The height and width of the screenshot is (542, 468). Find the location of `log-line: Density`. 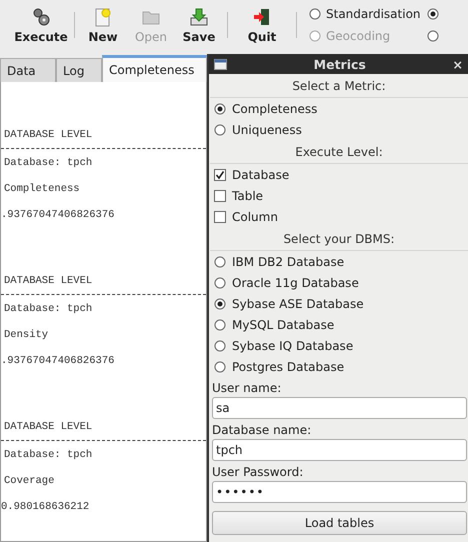

log-line: Density is located at coordinates (26, 335).